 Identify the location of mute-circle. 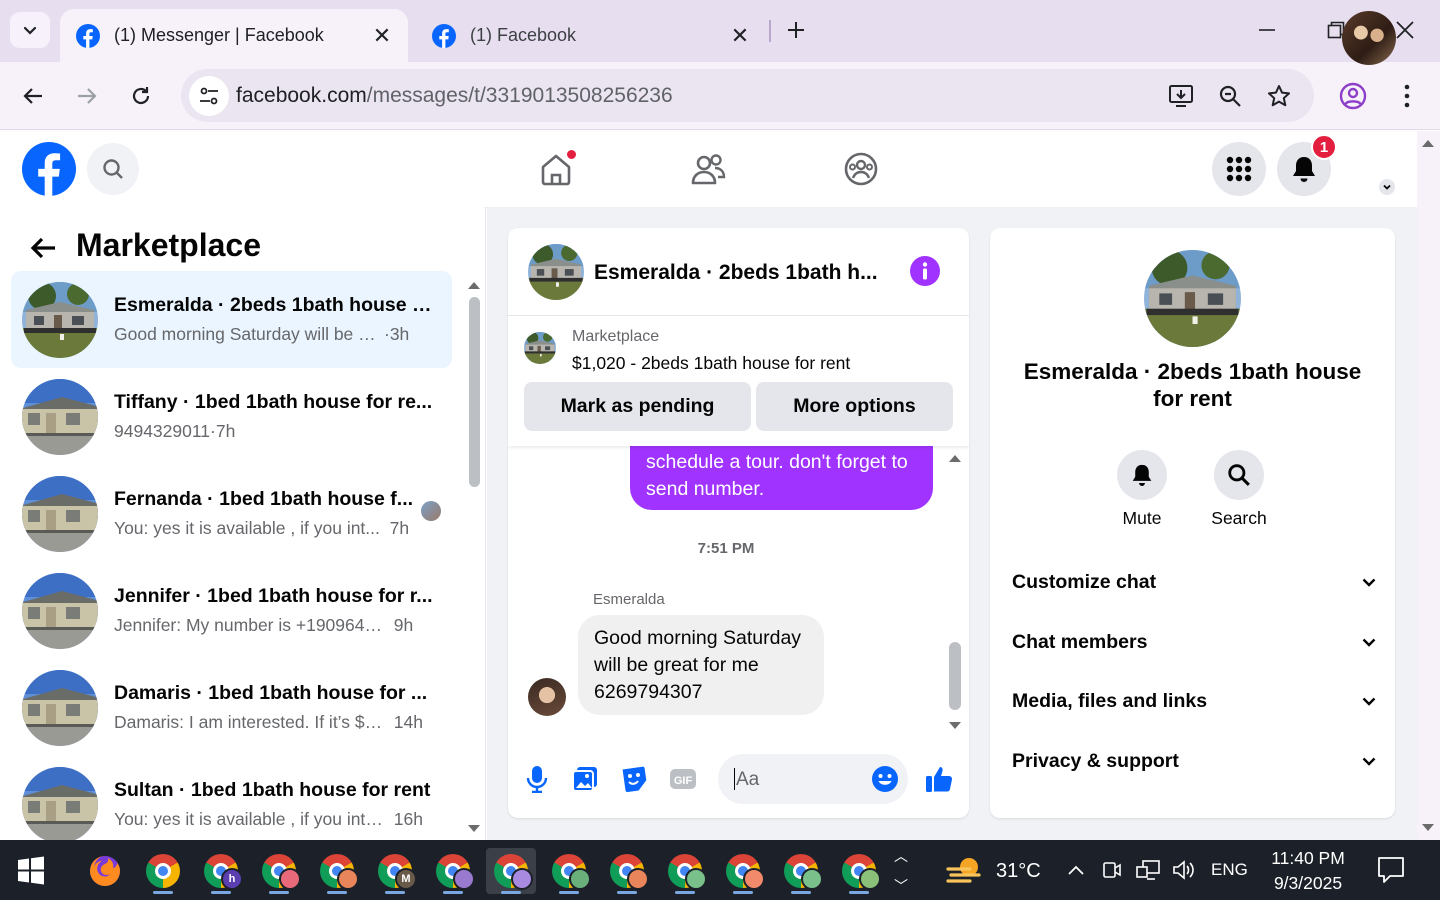
(1142, 475).